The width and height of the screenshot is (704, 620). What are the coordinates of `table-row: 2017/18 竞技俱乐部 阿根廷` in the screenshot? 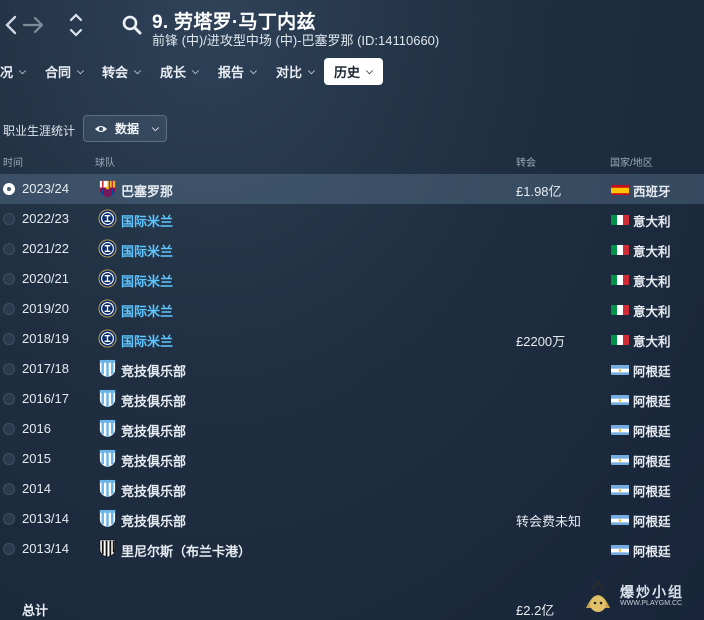 It's located at (352, 369).